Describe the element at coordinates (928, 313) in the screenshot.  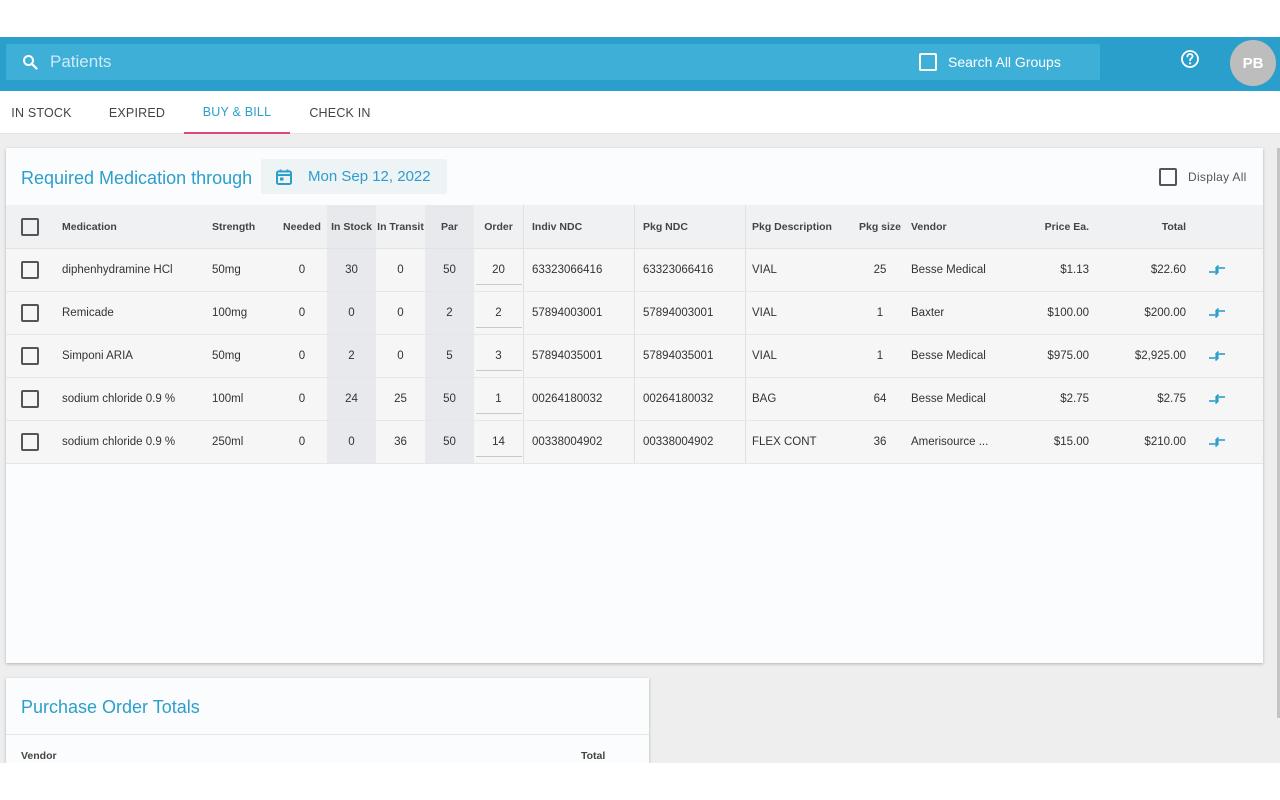
I see `cell-vendor: Baxter` at that location.